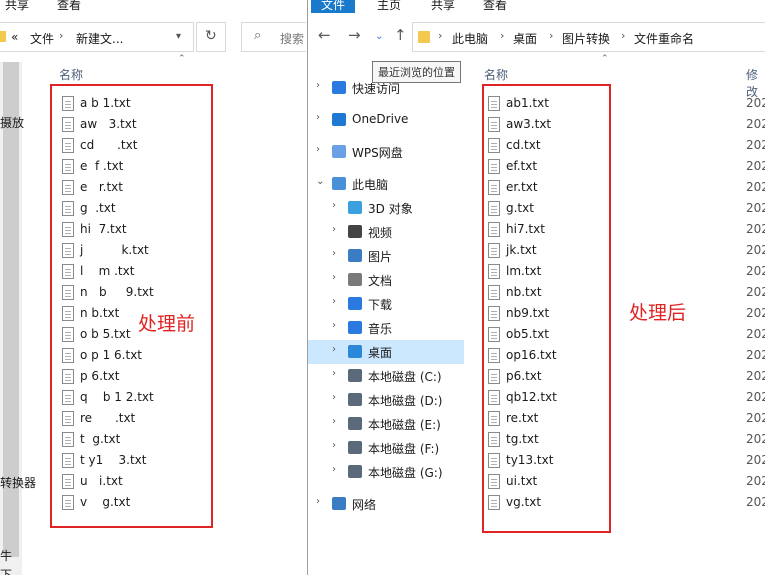 Image resolution: width=765 pixels, height=575 pixels. I want to click on address-overflow: «, so click(14, 37).